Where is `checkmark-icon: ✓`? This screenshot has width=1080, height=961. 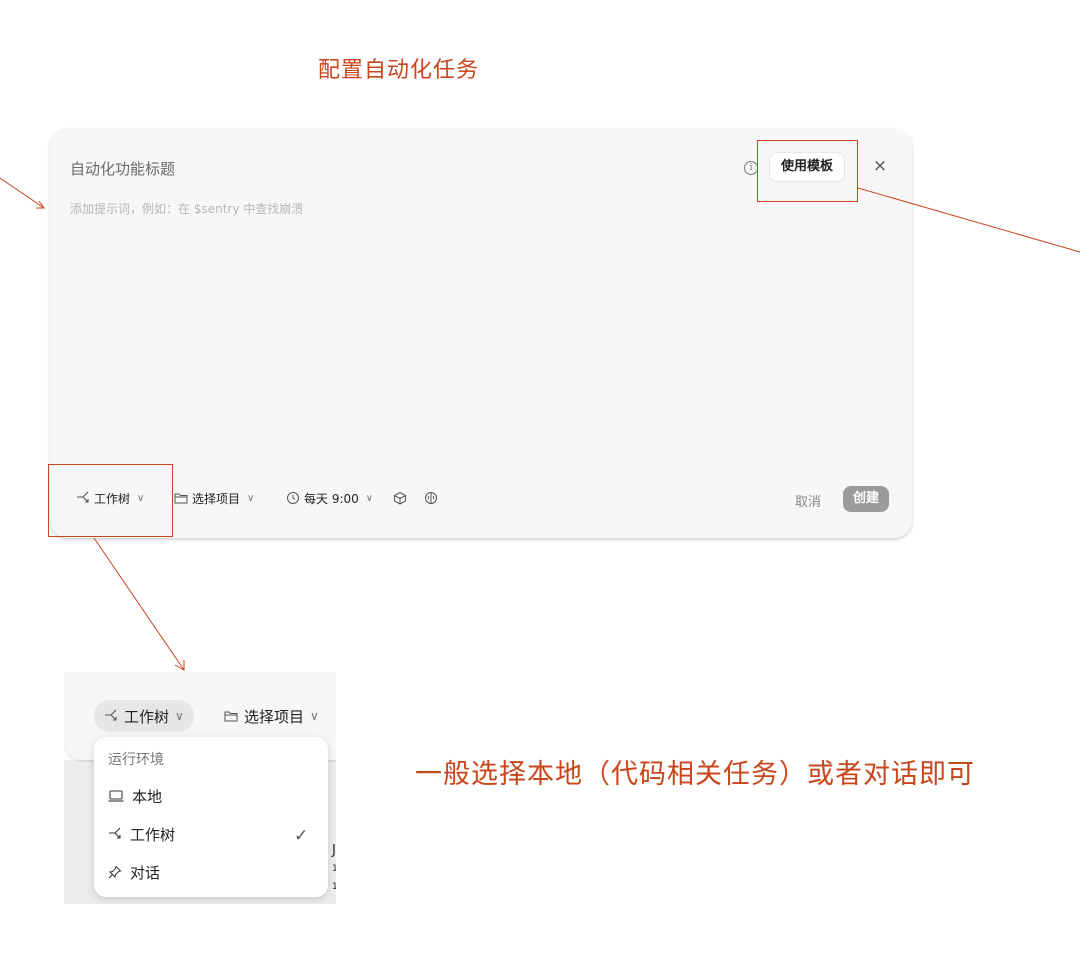
checkmark-icon: ✓ is located at coordinates (301, 836).